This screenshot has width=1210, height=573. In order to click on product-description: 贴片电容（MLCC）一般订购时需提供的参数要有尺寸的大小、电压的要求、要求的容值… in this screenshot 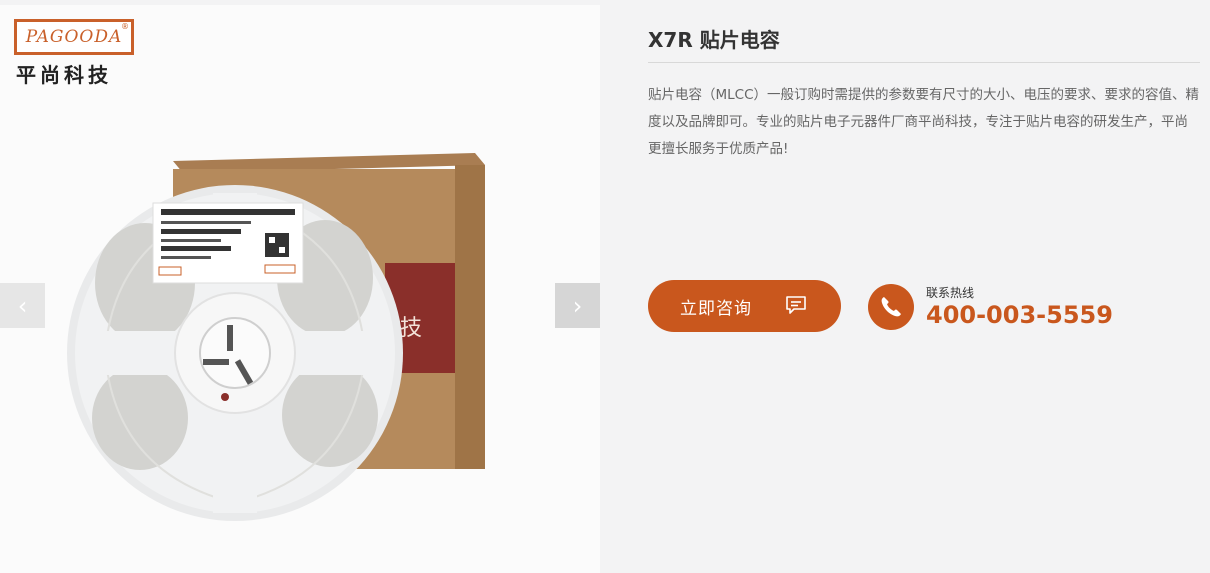, I will do `click(924, 122)`.